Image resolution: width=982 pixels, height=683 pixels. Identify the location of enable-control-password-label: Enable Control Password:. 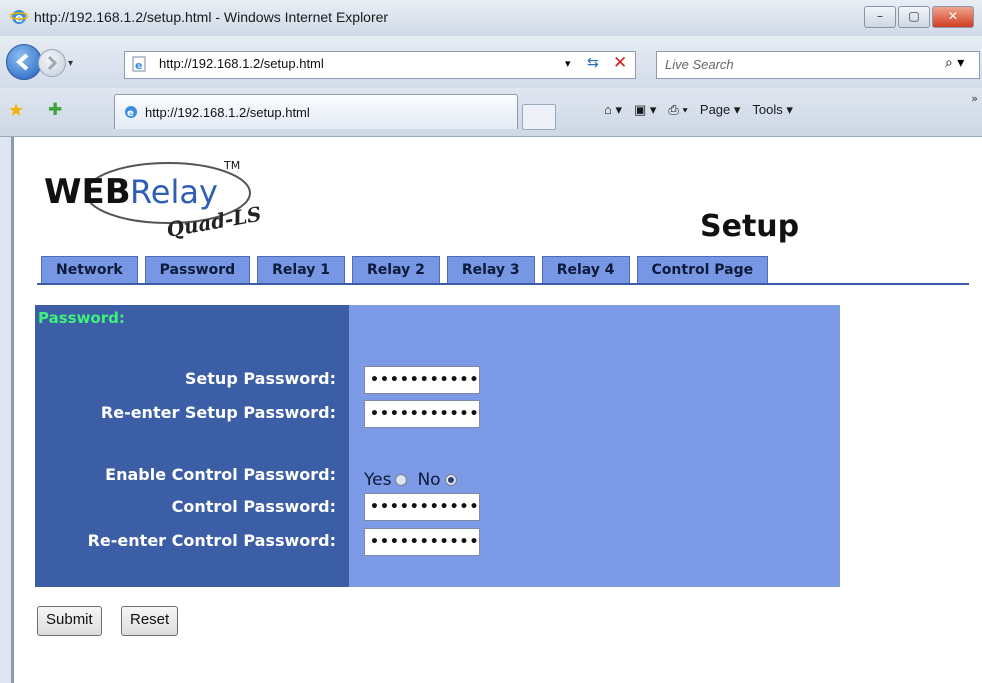
(220, 474).